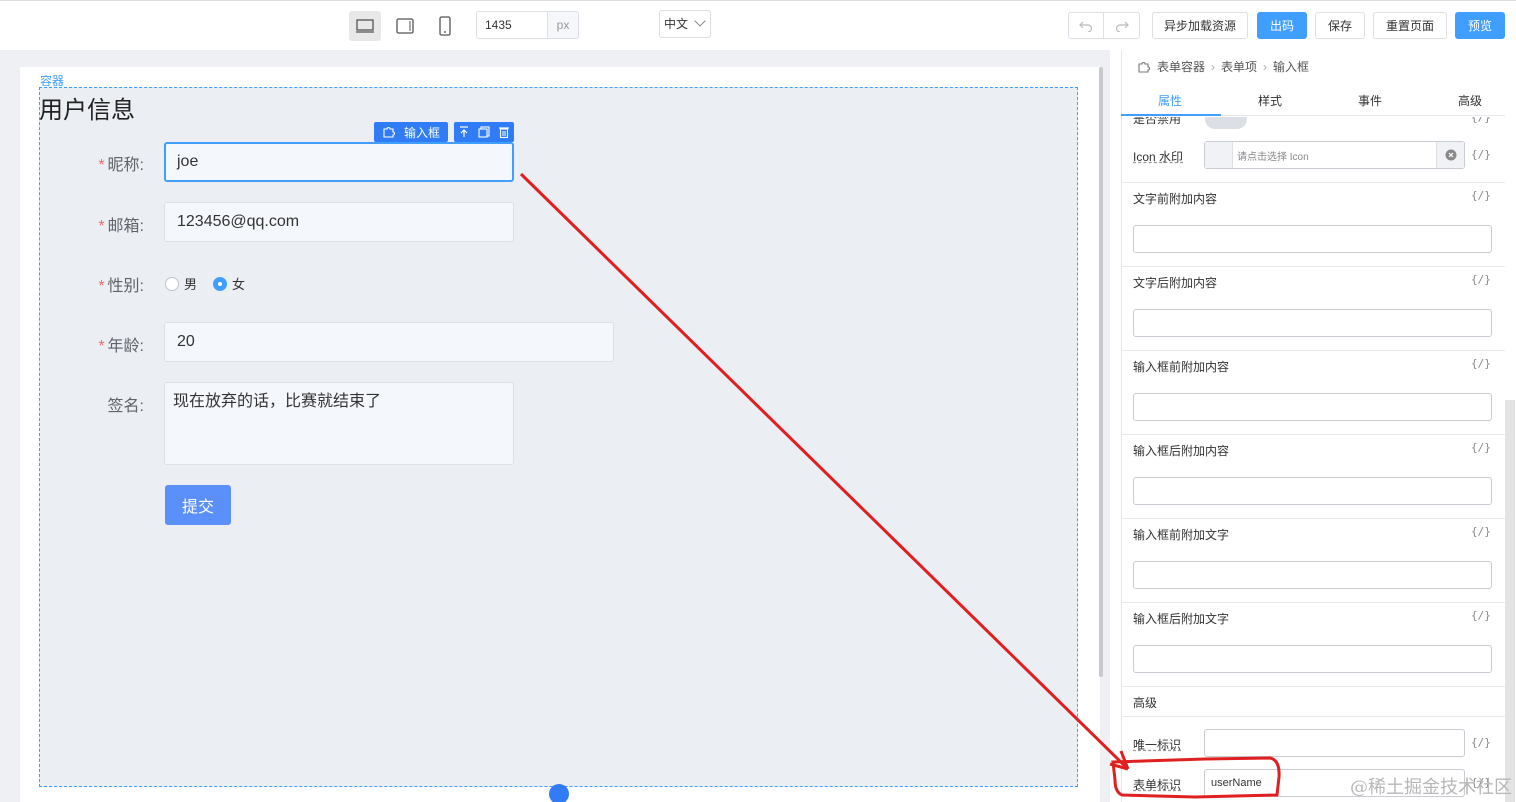 Image resolution: width=1516 pixels, height=802 pixels. Describe the element at coordinates (1200, 25) in the screenshot. I see `async-load-button: 异步加载资源` at that location.